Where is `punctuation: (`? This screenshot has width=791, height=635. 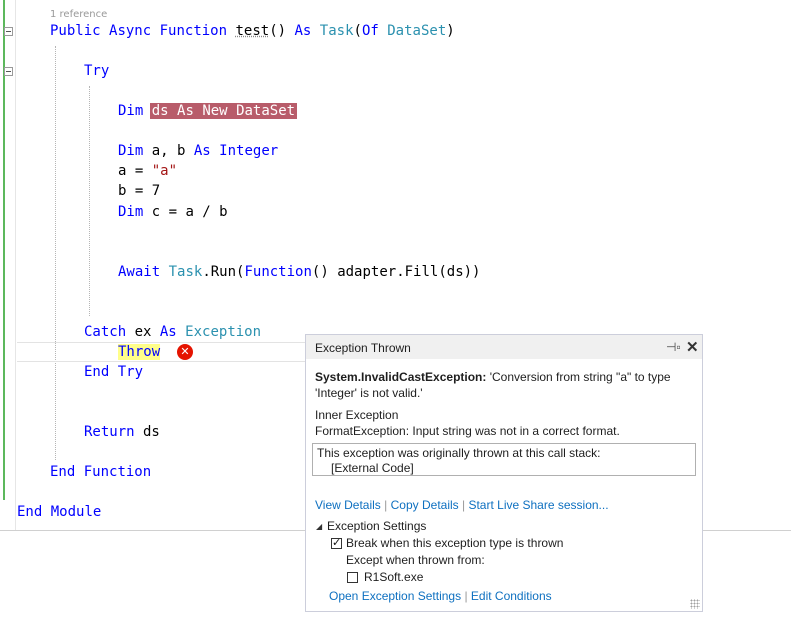
punctuation: ( is located at coordinates (357, 31).